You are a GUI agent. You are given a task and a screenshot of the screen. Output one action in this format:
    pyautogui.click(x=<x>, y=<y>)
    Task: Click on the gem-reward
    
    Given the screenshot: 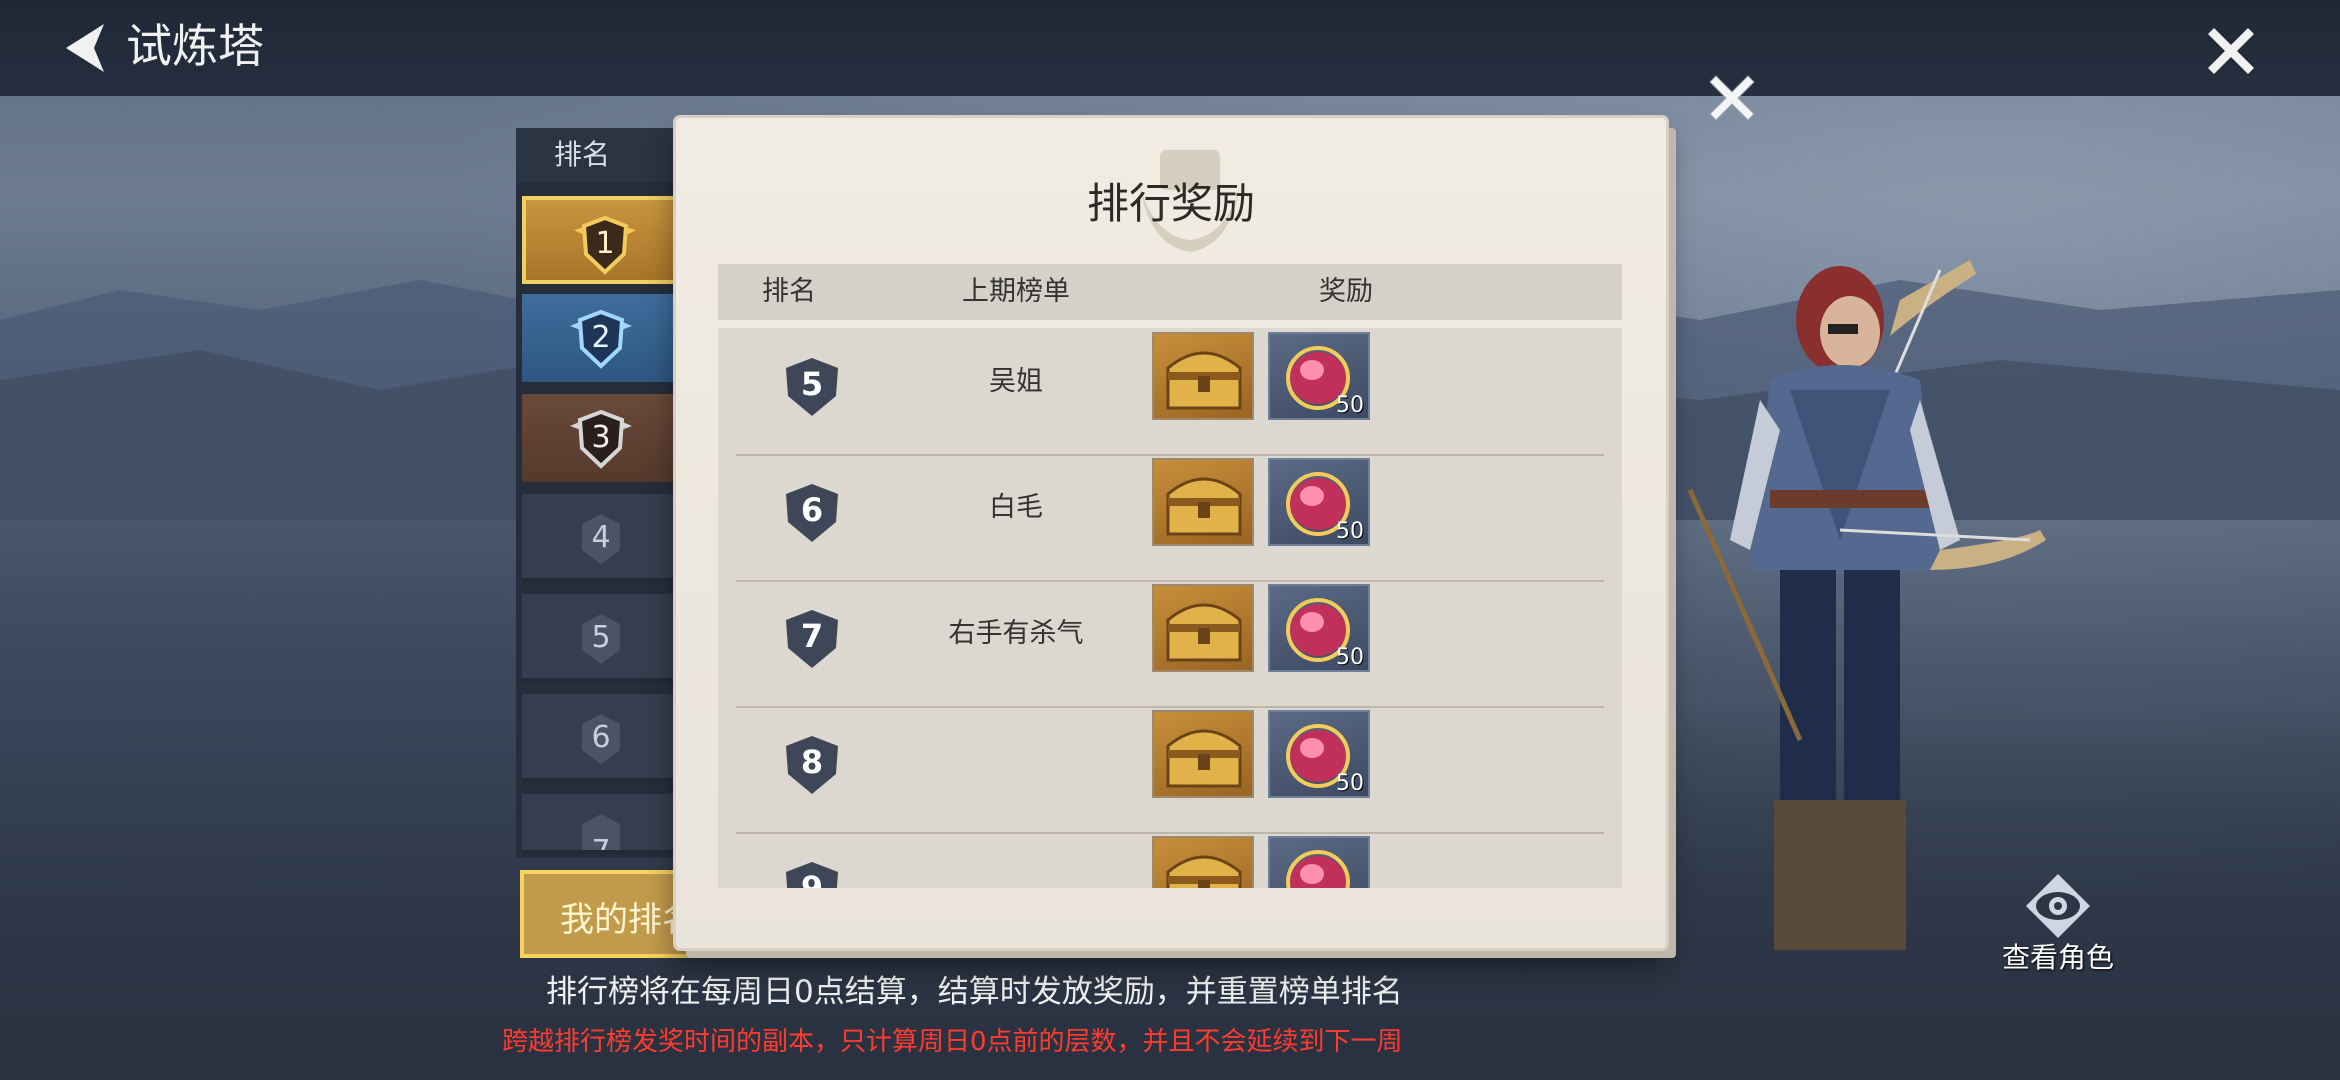 What is the action you would take?
    pyautogui.click(x=1319, y=862)
    